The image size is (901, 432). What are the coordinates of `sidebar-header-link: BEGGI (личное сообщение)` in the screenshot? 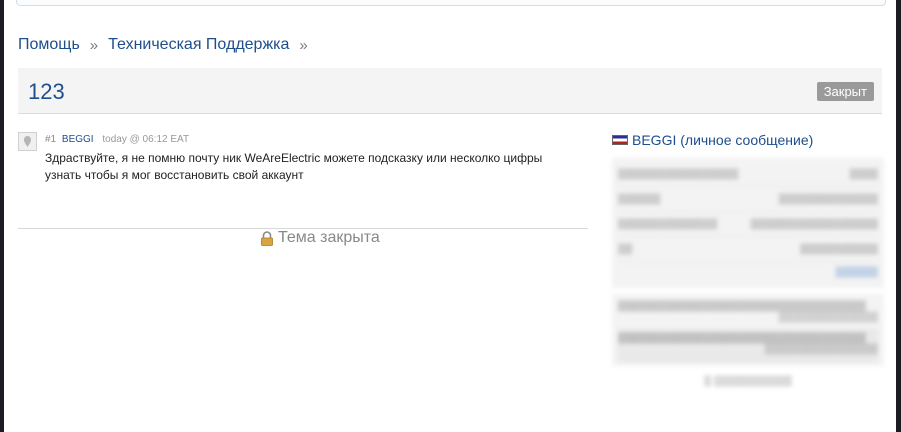 It's located at (722, 140).